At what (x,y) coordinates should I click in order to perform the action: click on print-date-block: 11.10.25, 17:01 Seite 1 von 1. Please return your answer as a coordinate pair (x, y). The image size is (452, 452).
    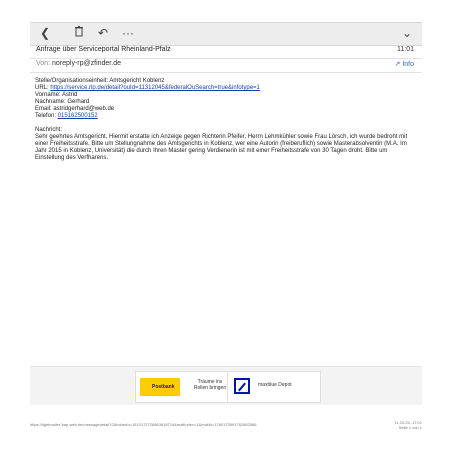
    Looking at the image, I should click on (408, 425).